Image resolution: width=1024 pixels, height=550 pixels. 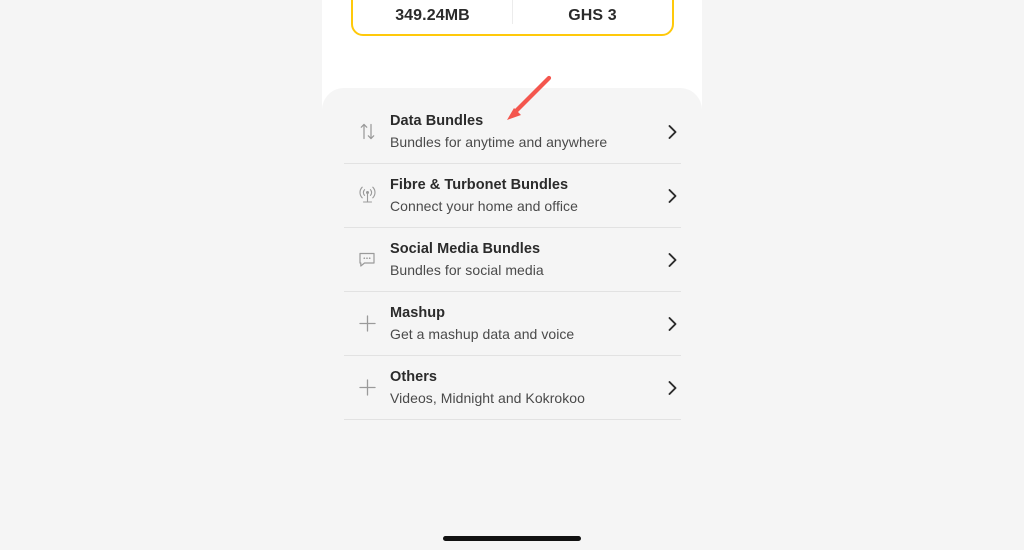 What do you see at coordinates (437, 120) in the screenshot?
I see `list-item-title: Data Bundles` at bounding box center [437, 120].